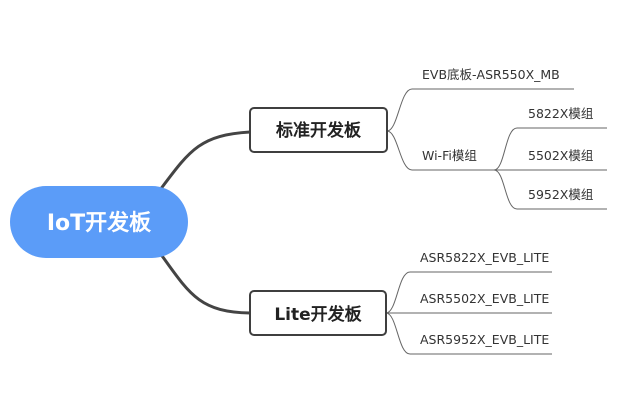  I want to click on leaf-5822x-module: 5822X模组, so click(560, 113).